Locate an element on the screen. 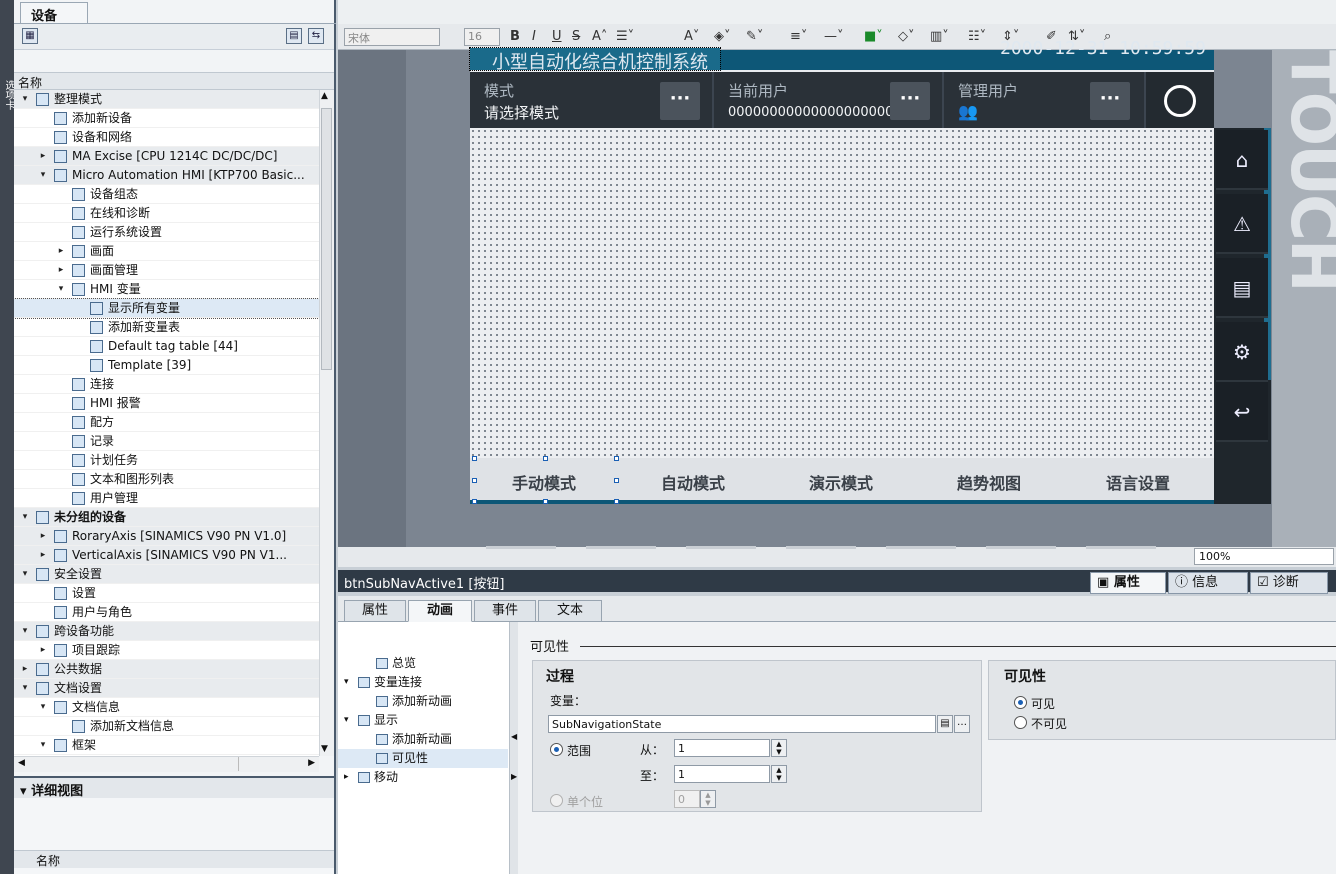  tab-diagnostics: ☑ 诊断 is located at coordinates (1289, 583).